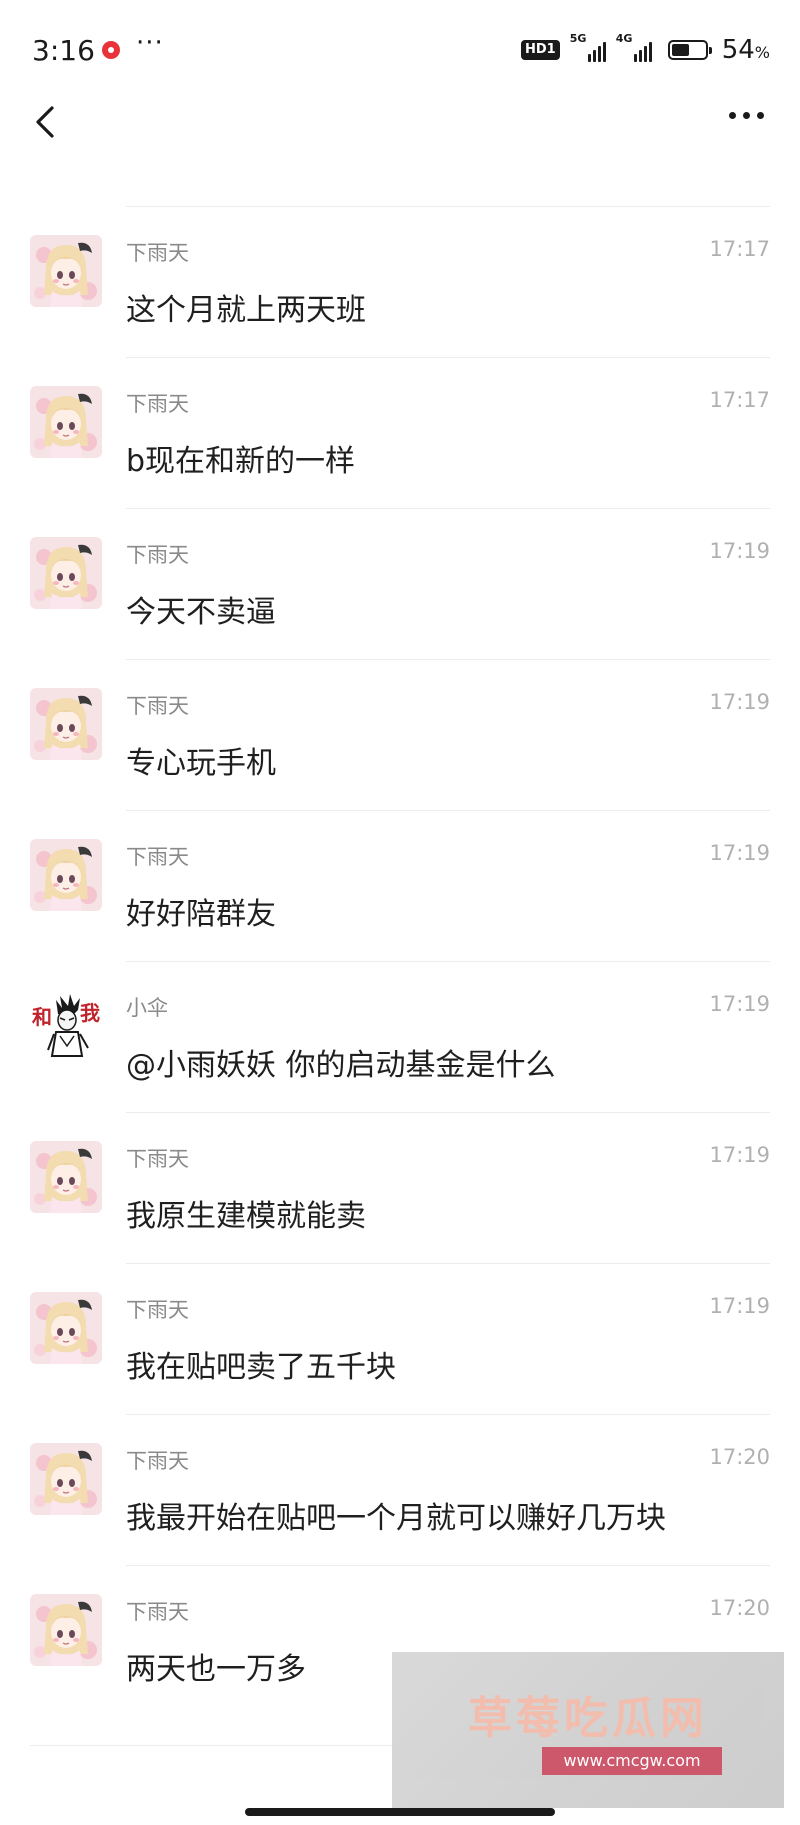 This screenshot has width=800, height=1825. I want to click on status-indicators: HD1 5G 4G 54%, so click(645, 49).